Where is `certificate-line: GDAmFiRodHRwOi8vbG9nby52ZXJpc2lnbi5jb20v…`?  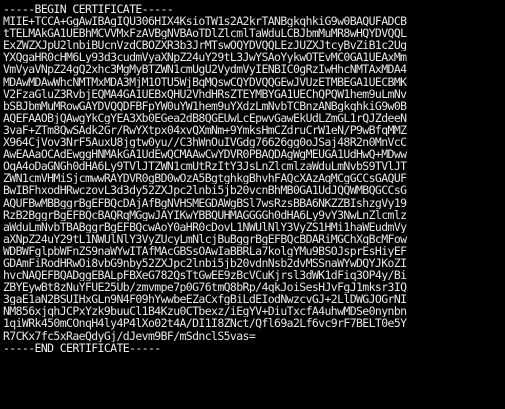
certificate-line: GDAmFiRodHRwOi8vbG9nby52ZXJpc2lnbi5jb20v… is located at coordinates (205, 263).